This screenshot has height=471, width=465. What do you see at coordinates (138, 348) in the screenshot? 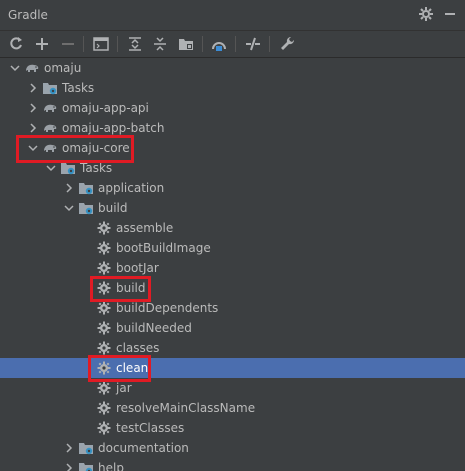
I see `tree-item-label: classes` at bounding box center [138, 348].